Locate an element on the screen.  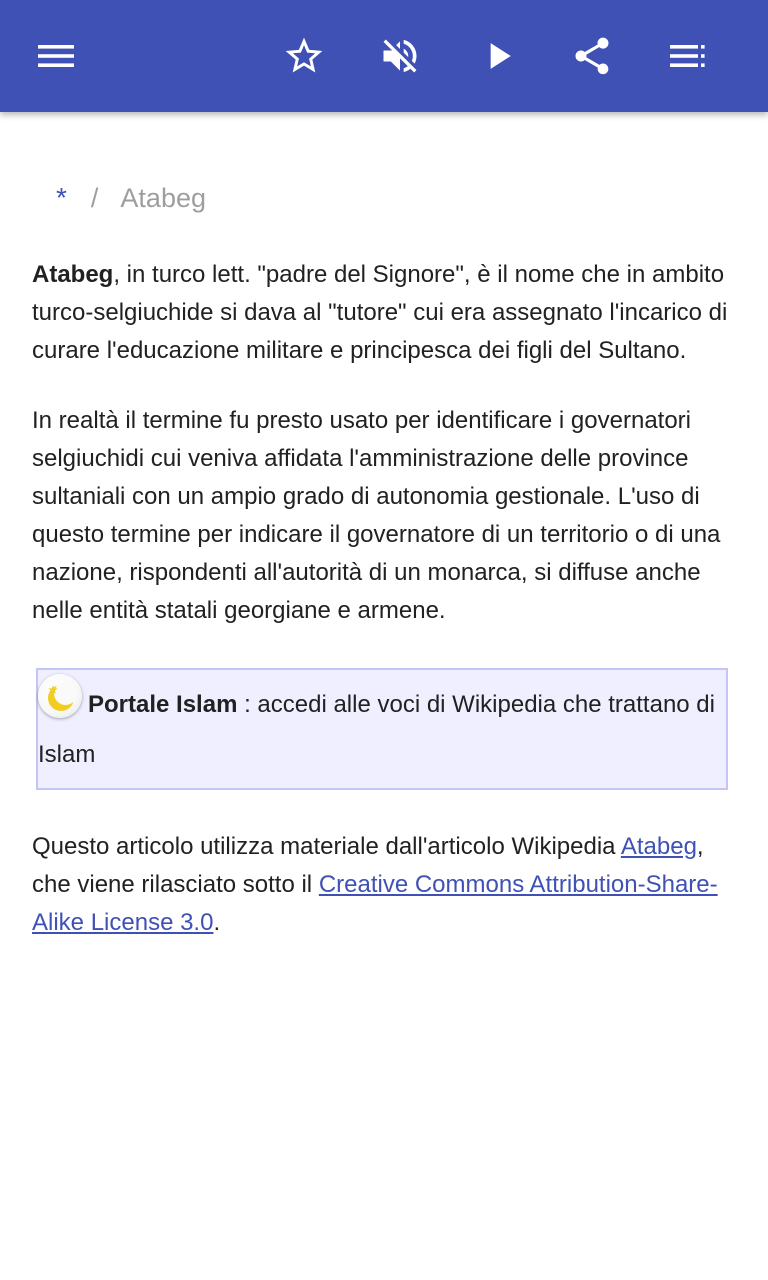
star-outline-icon is located at coordinates (304, 55).